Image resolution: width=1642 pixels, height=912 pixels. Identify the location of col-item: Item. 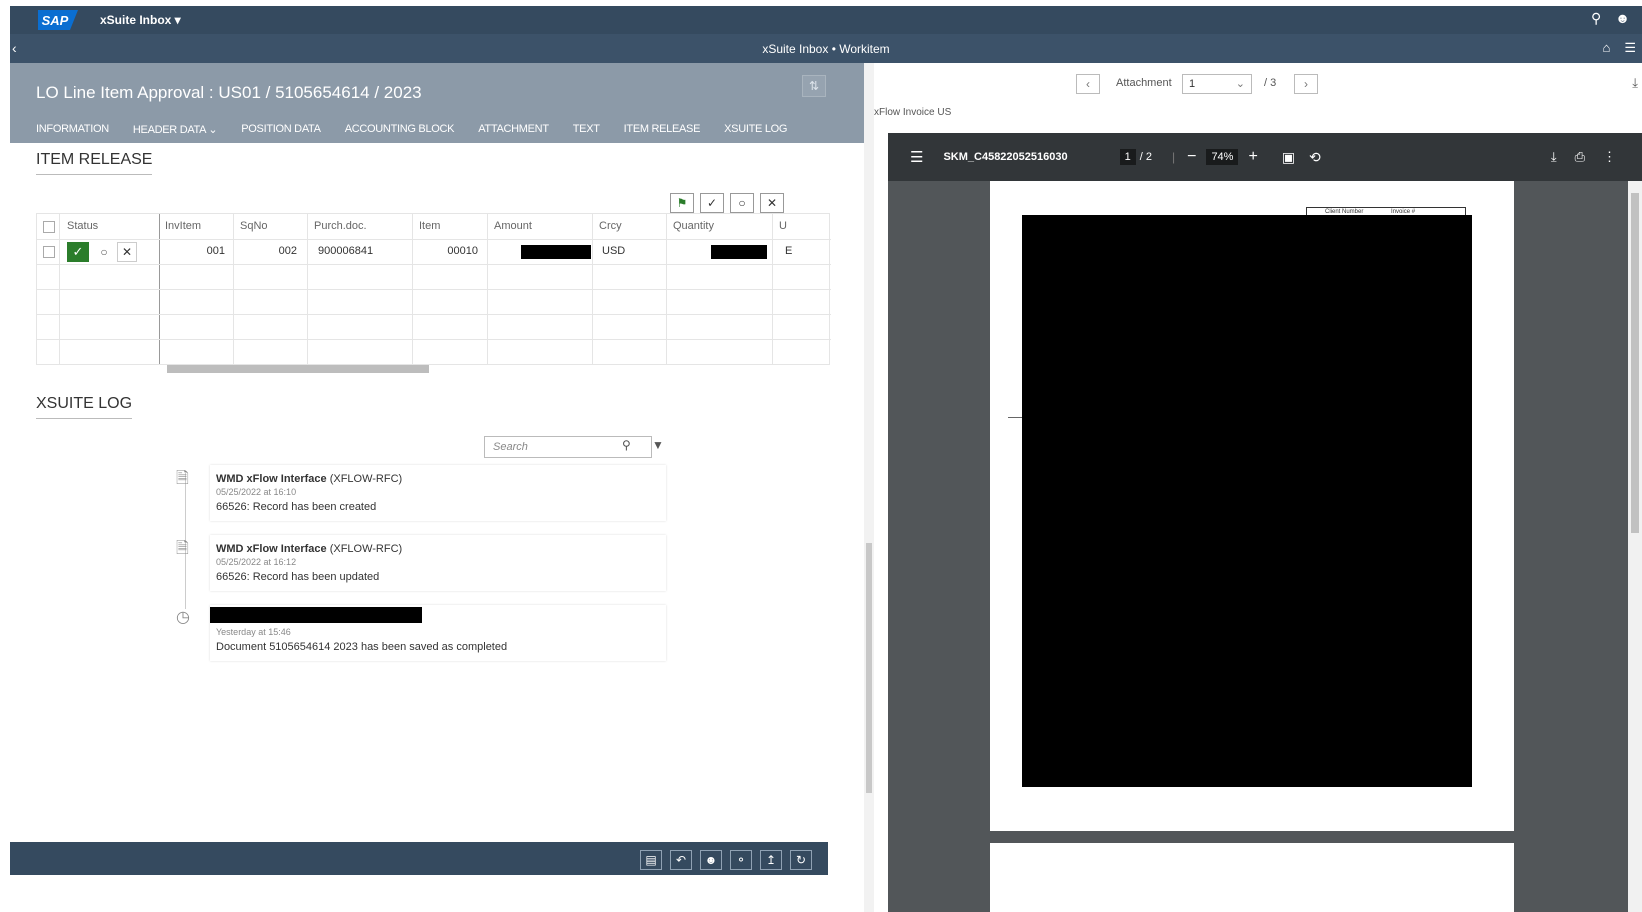
(426, 226).